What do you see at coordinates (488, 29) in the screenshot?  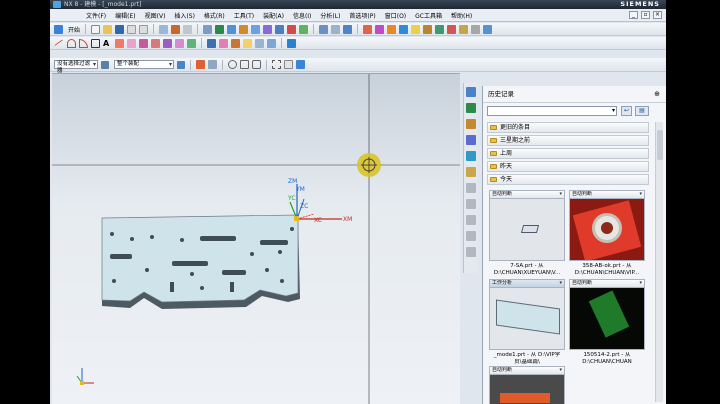 I see `measure-icon` at bounding box center [488, 29].